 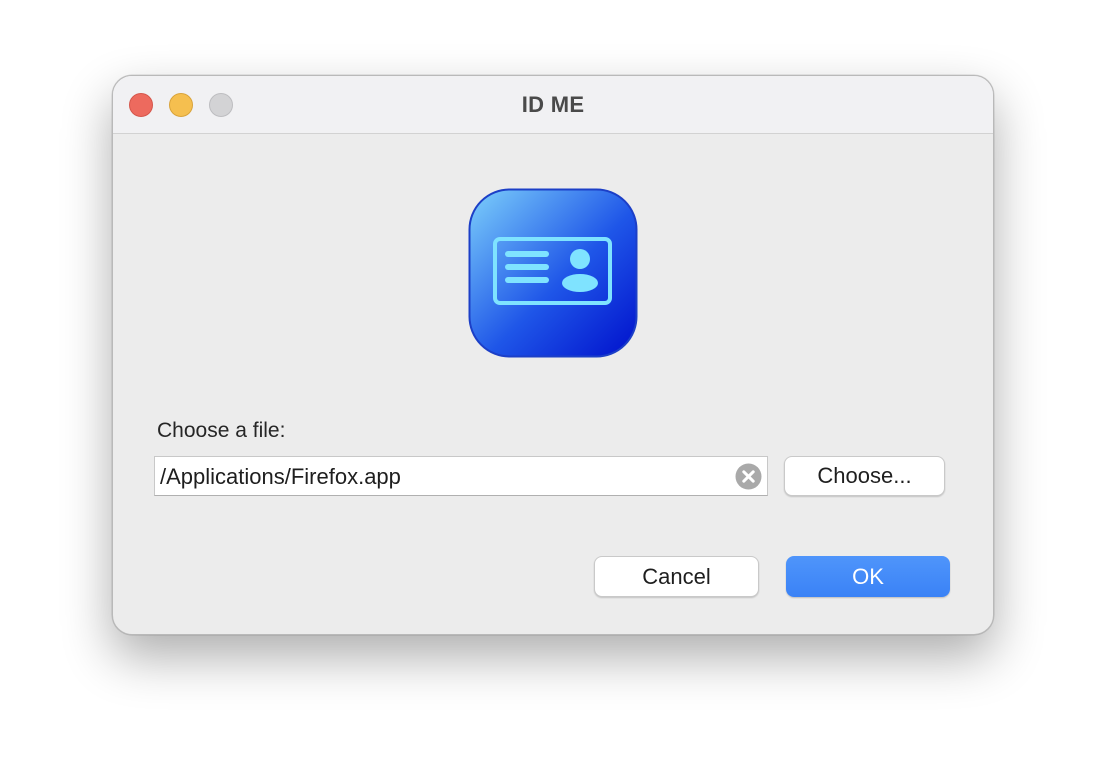 I want to click on x-circle-icon, so click(x=748, y=476).